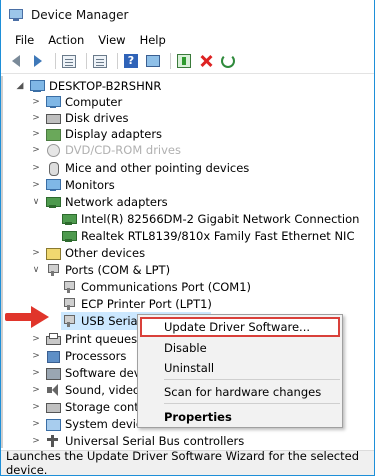  I want to click on tree-item-processors: > Processors, so click(78, 356).